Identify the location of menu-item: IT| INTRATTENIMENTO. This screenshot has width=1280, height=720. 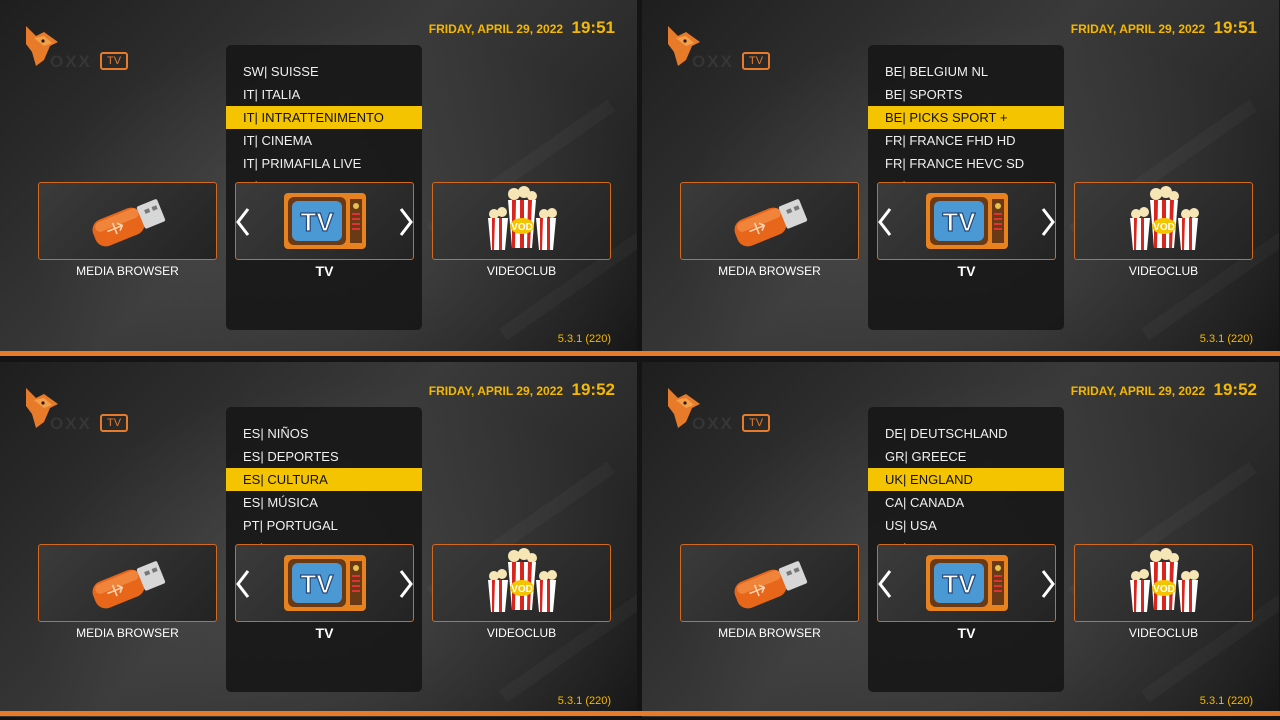
(324, 117).